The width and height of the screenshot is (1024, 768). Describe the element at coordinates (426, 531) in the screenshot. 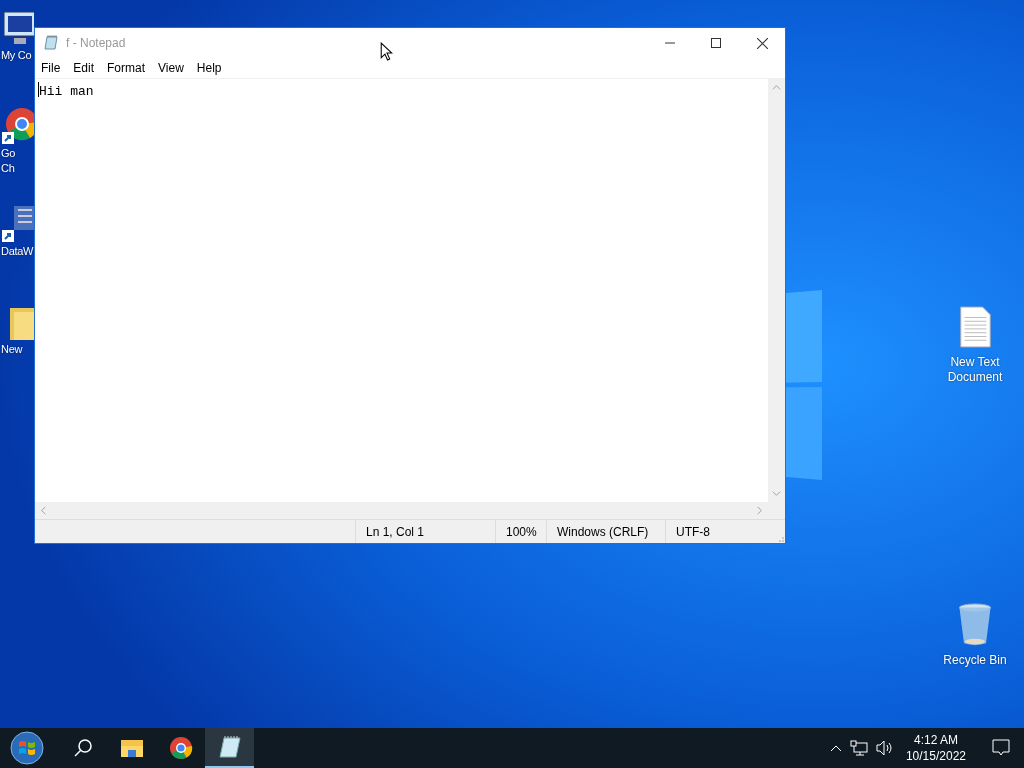

I see `status-field: Ln 1, Col 1` at that location.